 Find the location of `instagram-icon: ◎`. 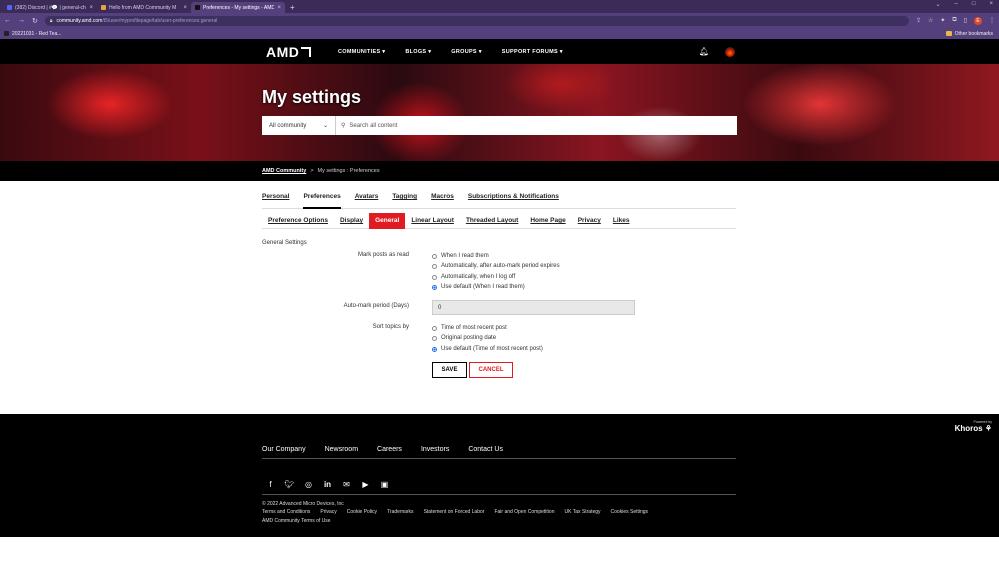

instagram-icon: ◎ is located at coordinates (308, 484).